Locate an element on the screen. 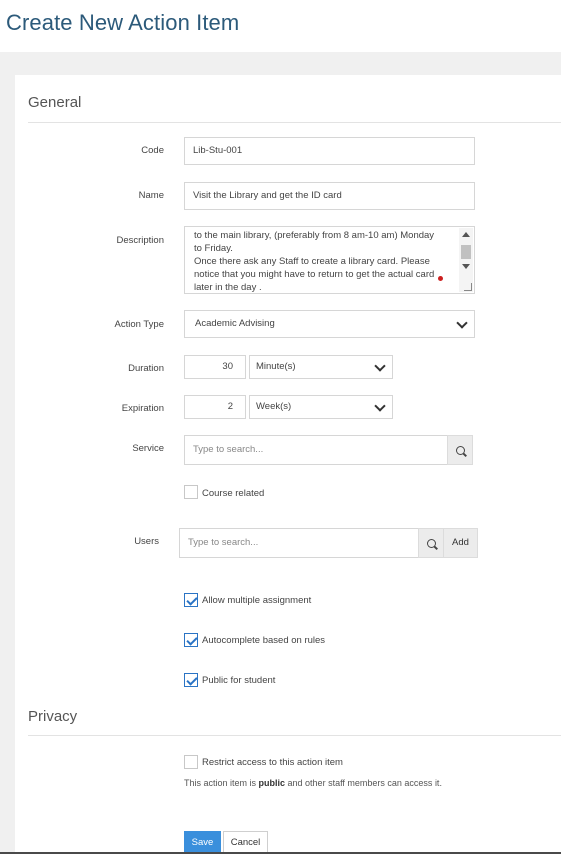 This screenshot has height=854, width=561. autocomplete-label: Autocomplete based on rules is located at coordinates (264, 640).